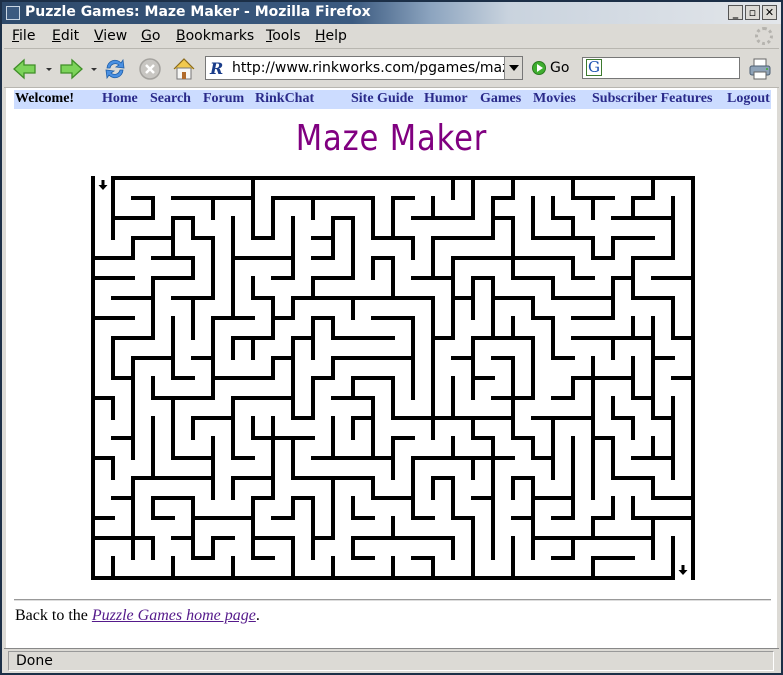  Describe the element at coordinates (13, 13) in the screenshot. I see `window-menu-icon` at that location.